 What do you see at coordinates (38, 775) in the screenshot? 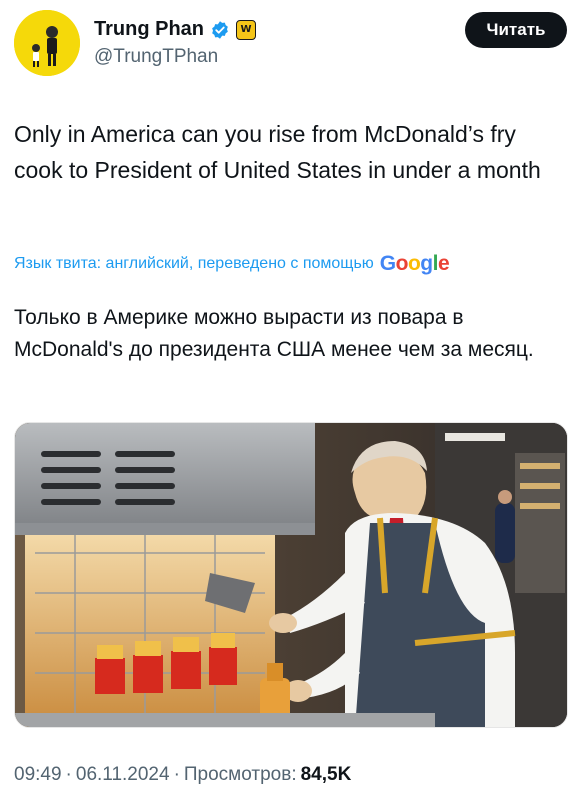
I see `tweet-time: 09:49` at bounding box center [38, 775].